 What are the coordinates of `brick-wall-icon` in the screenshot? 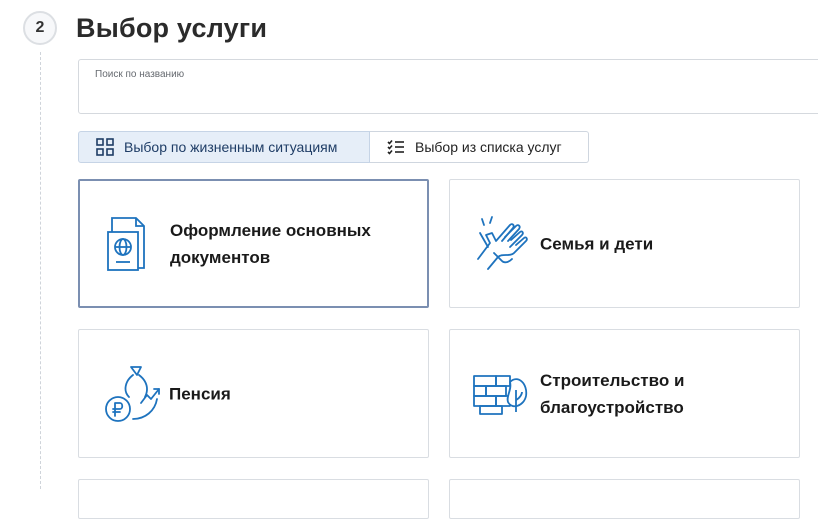 It's located at (501, 394).